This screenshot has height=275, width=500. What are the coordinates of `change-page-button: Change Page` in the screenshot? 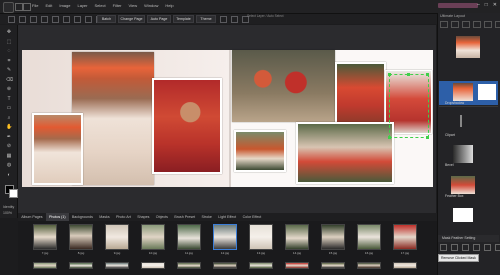 It's located at (131, 19).